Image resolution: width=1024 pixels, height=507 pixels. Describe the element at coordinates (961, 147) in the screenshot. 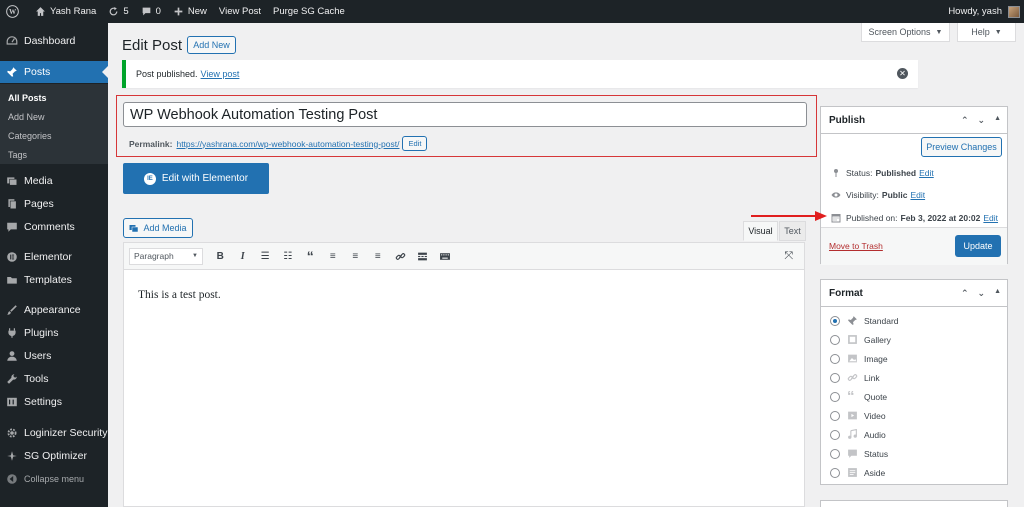

I see `preview-changes-button: Preview Changes` at that location.